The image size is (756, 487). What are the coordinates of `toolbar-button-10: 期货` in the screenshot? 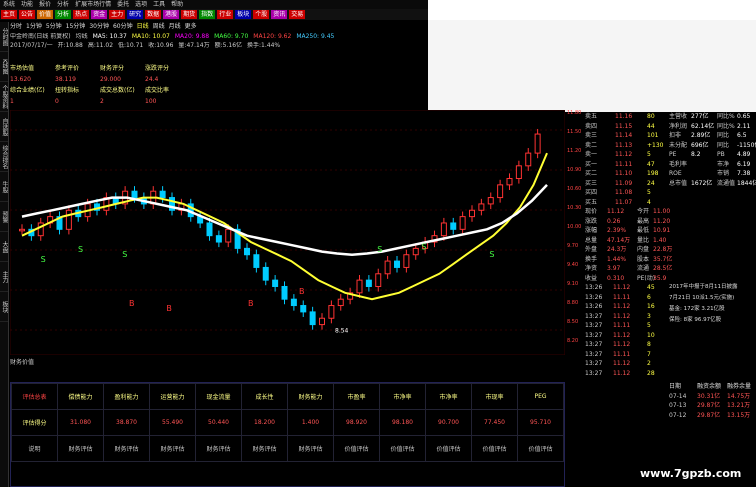 It's located at (189, 14).